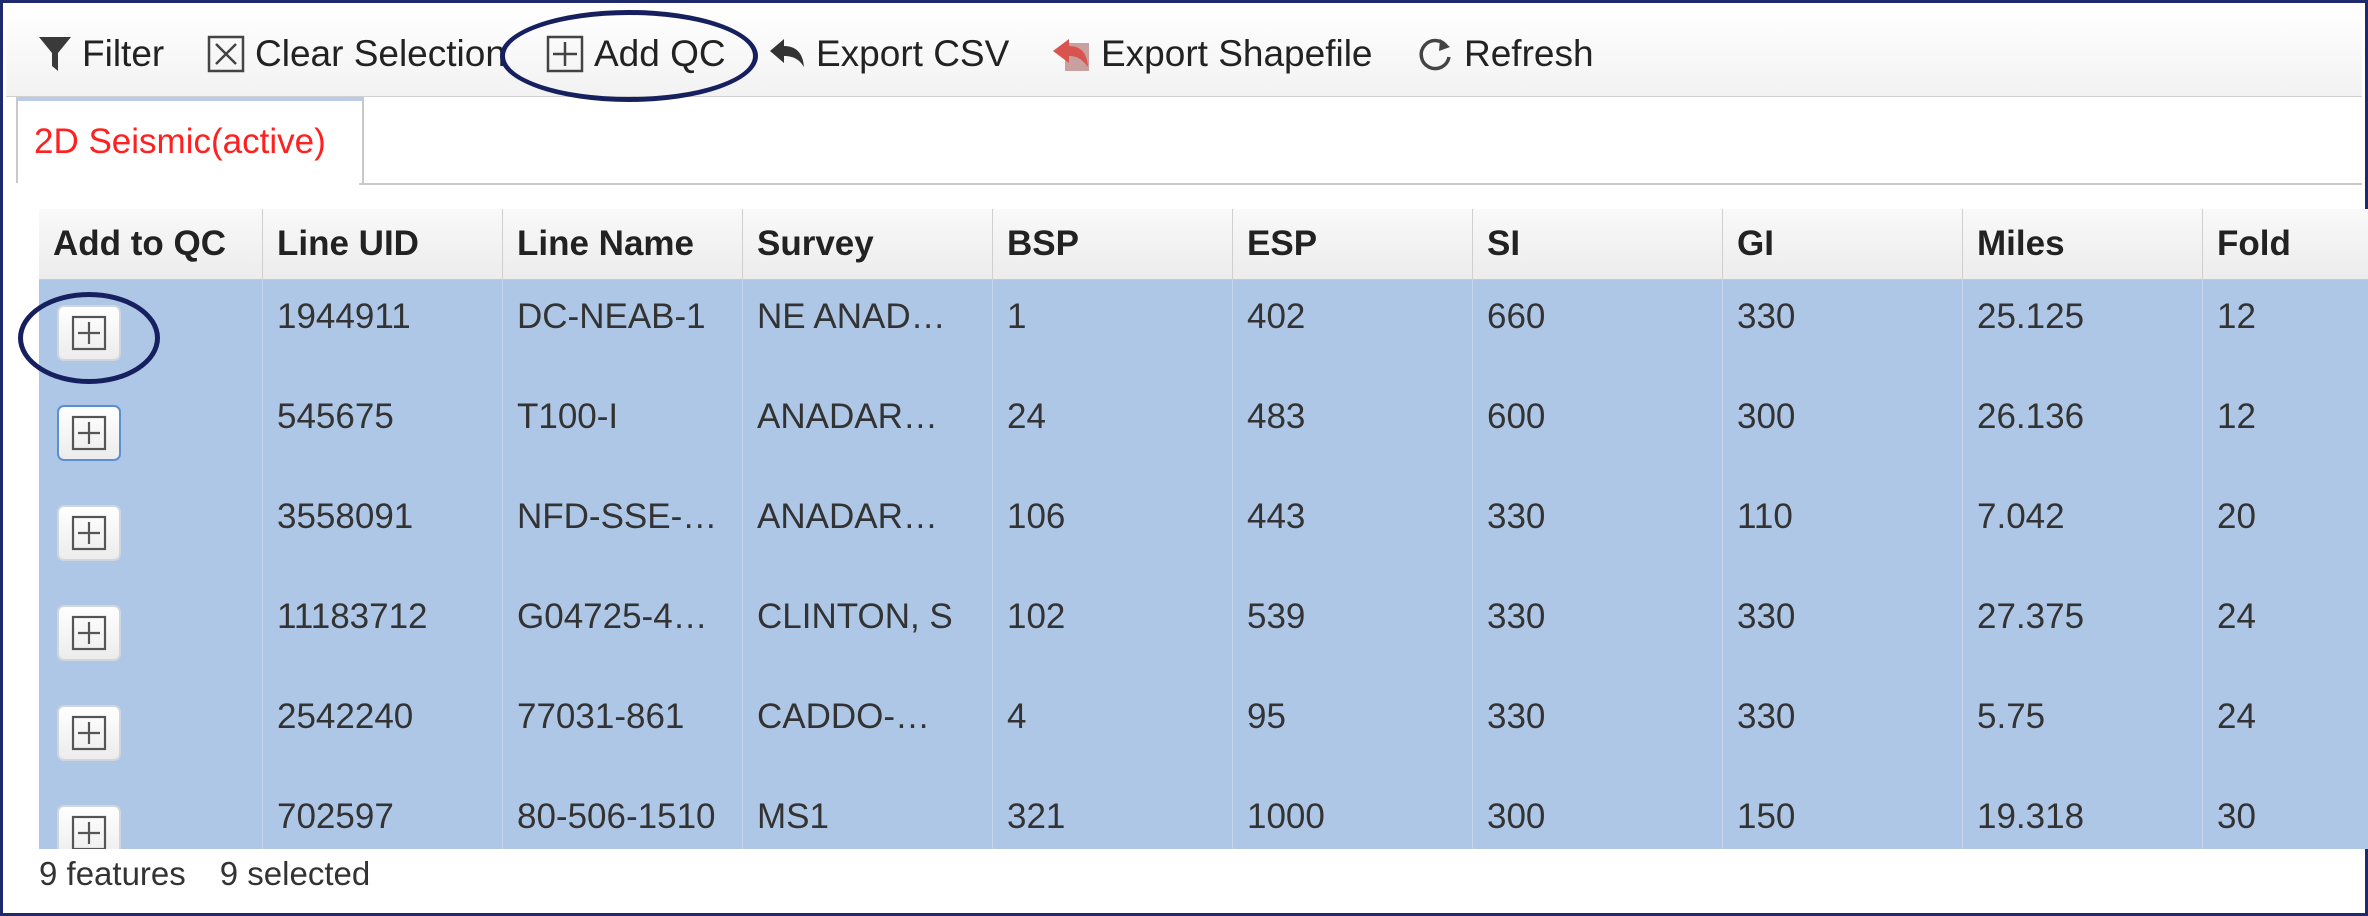 This screenshot has width=2368, height=916. I want to click on table-row: 2542240 77031-861 CADDO-… 4 95 330 330 5.75 24, so click(1203, 729).